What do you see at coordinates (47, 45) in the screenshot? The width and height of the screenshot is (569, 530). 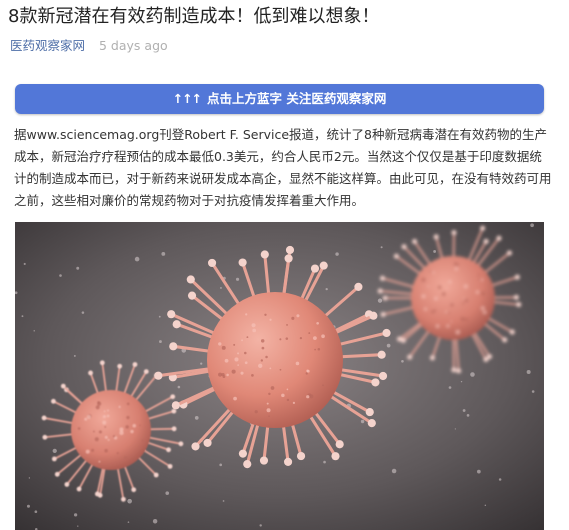 I see `author-link: 医药观察家网` at bounding box center [47, 45].